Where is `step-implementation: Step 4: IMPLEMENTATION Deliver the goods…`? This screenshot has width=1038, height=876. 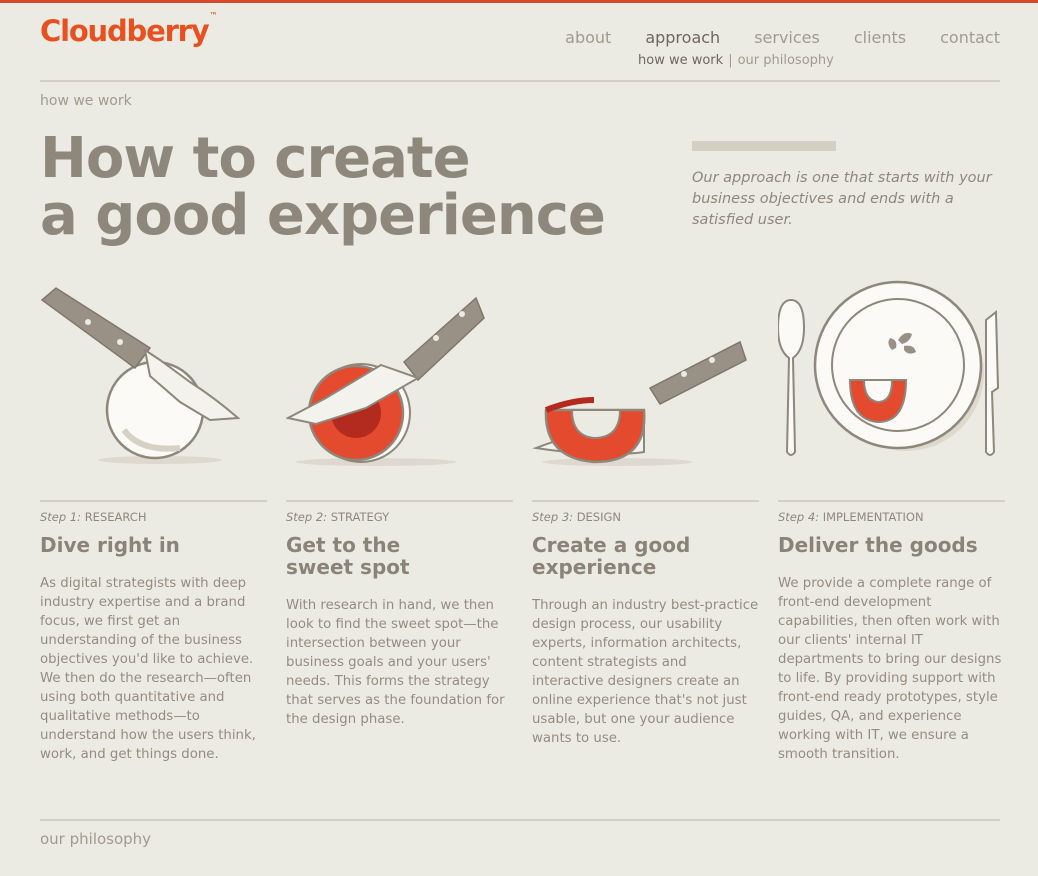
step-implementation: Step 4: IMPLEMENTATION Deliver the goods… is located at coordinates (891, 632).